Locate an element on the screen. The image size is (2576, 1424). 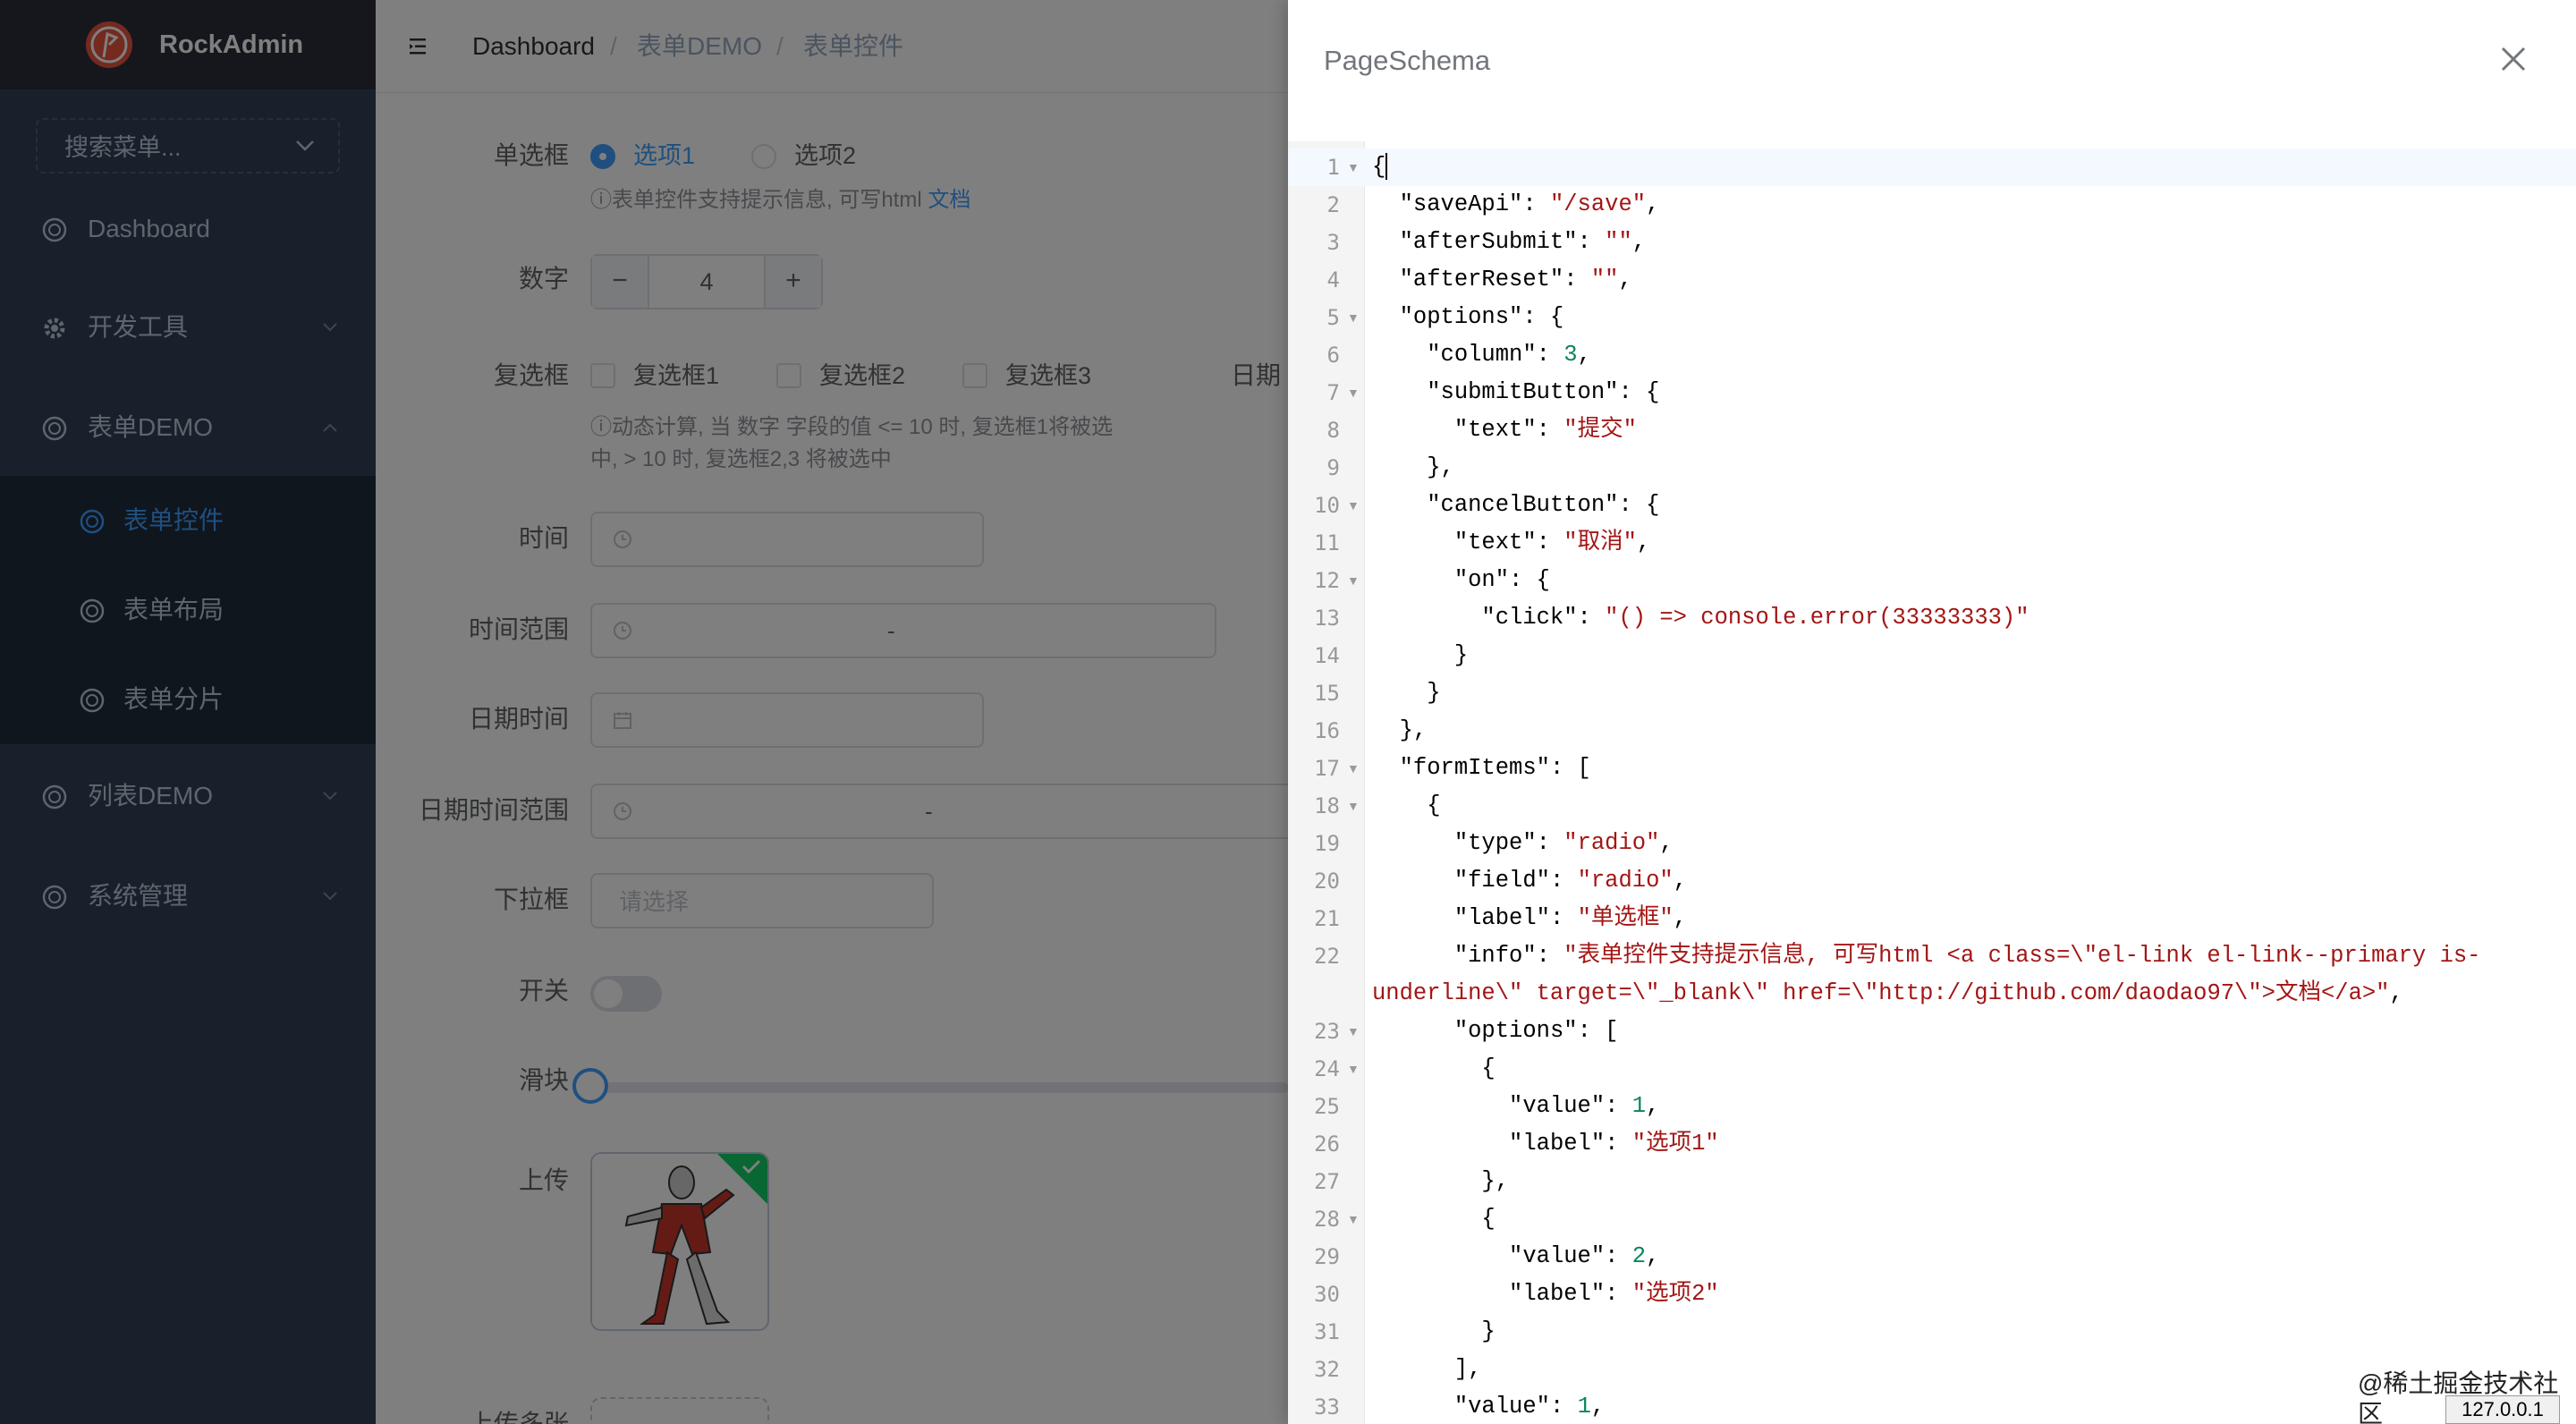
code-text: "saveApi": "/save", is located at coordinates (1516, 205).